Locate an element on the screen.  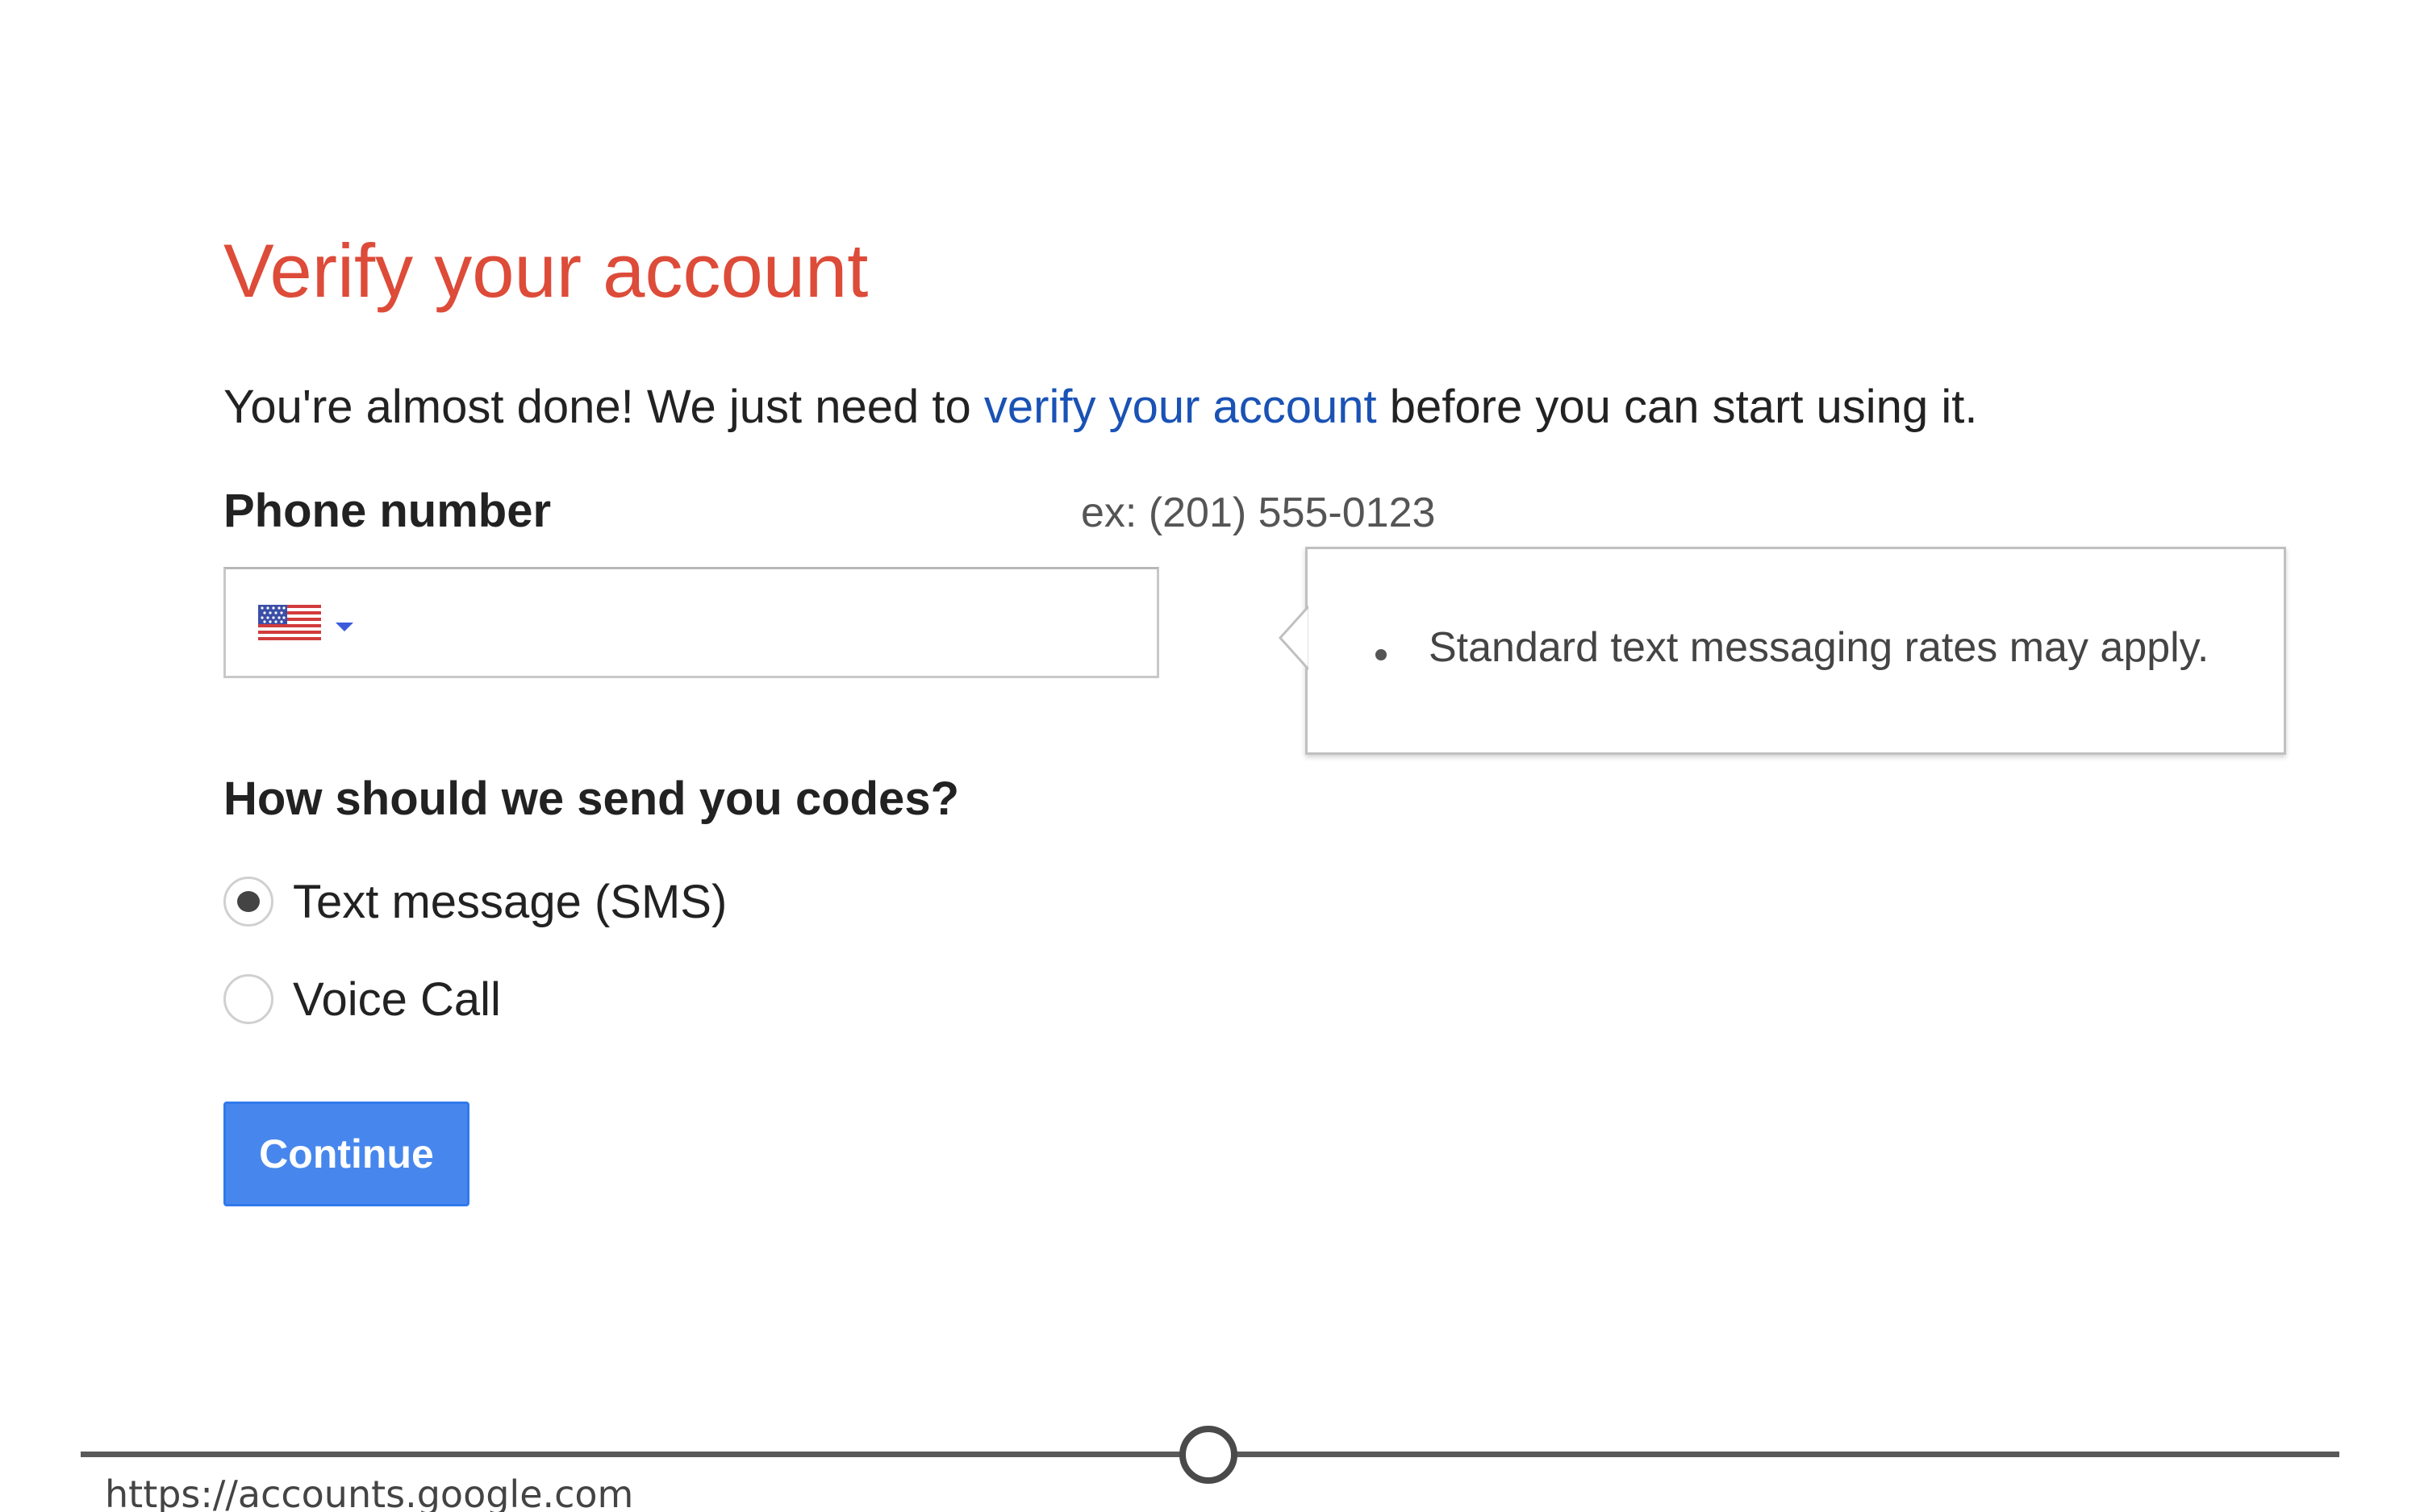
tooltip-item: Standard text messaging rates may apply. is located at coordinates (1819, 647).